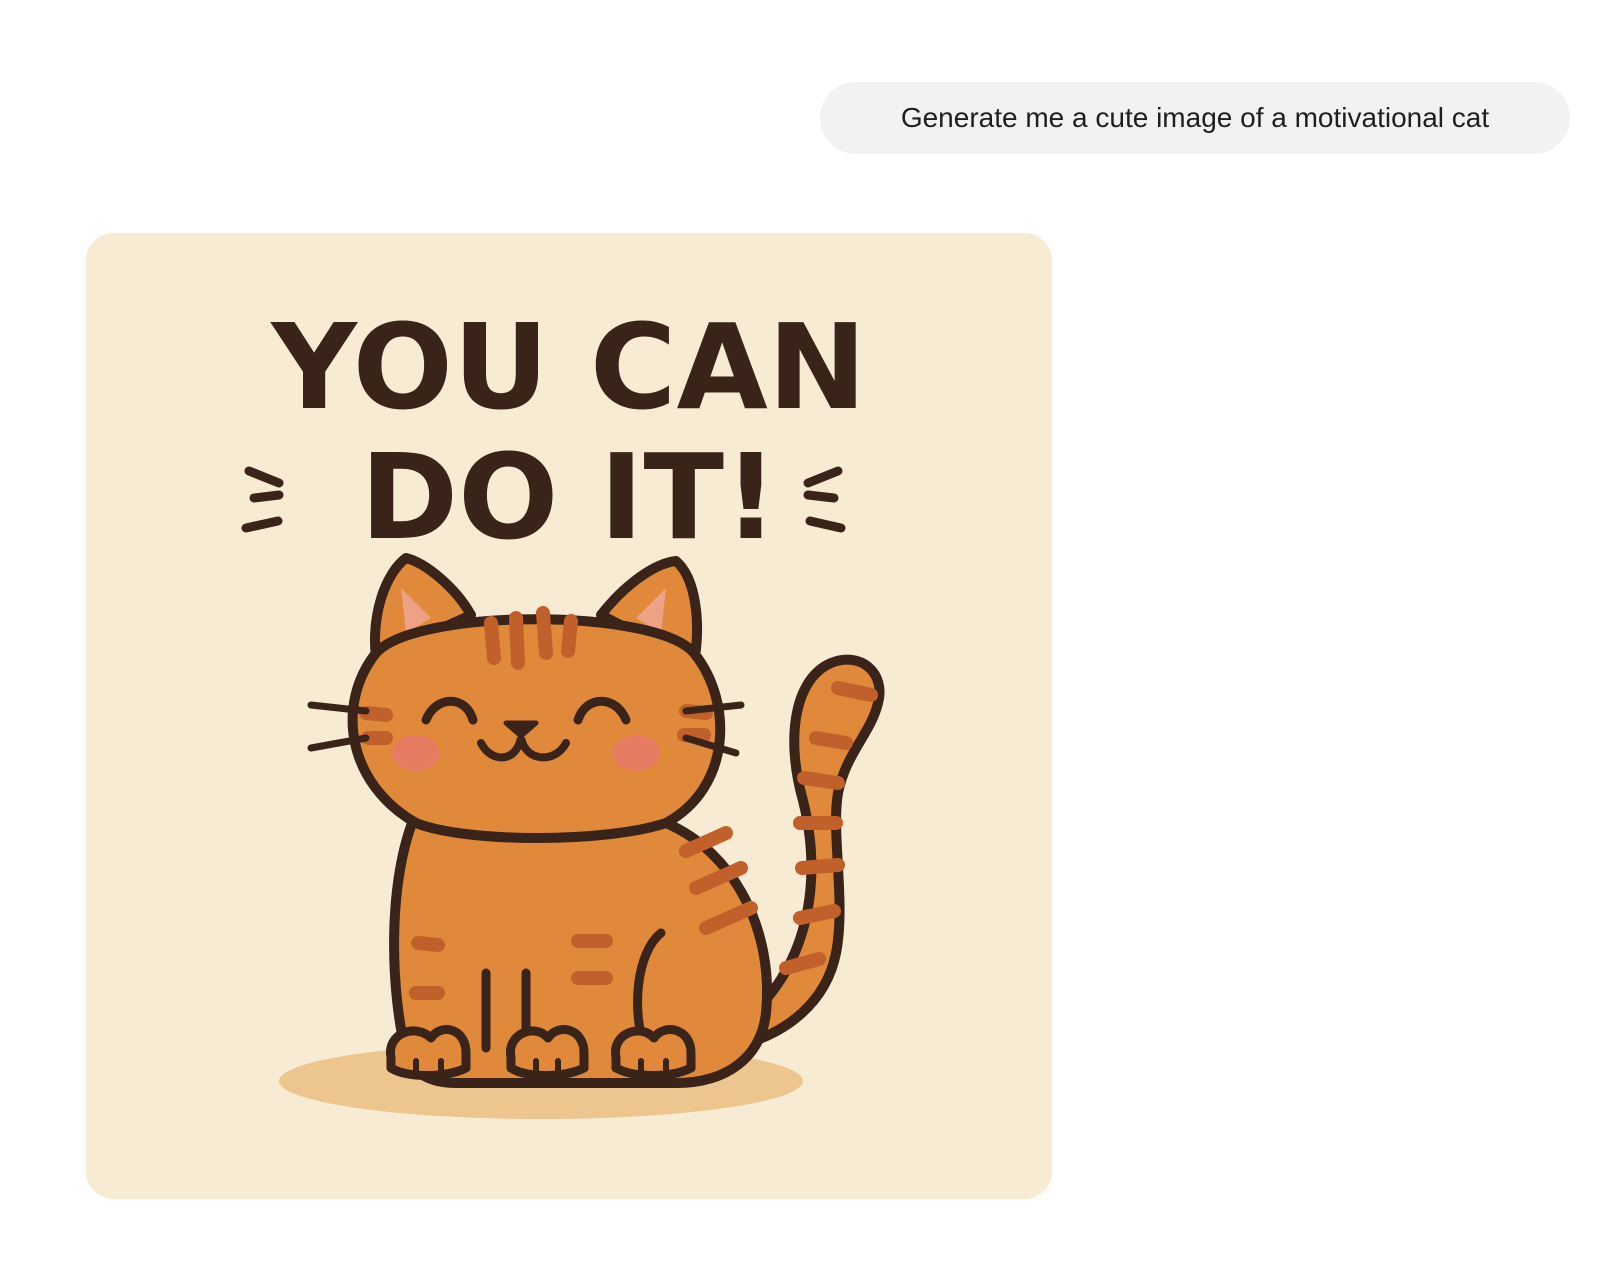 The width and height of the screenshot is (1610, 1274). What do you see at coordinates (536, 728) in the screenshot?
I see `cat-head` at bounding box center [536, 728].